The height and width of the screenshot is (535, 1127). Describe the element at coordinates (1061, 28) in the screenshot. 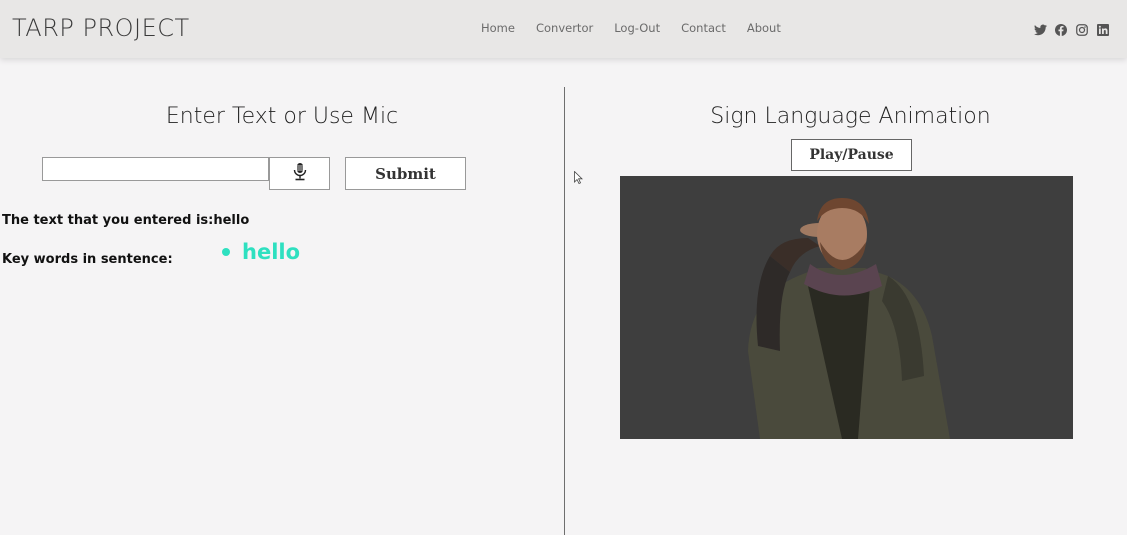

I see `facebook-icon` at that location.